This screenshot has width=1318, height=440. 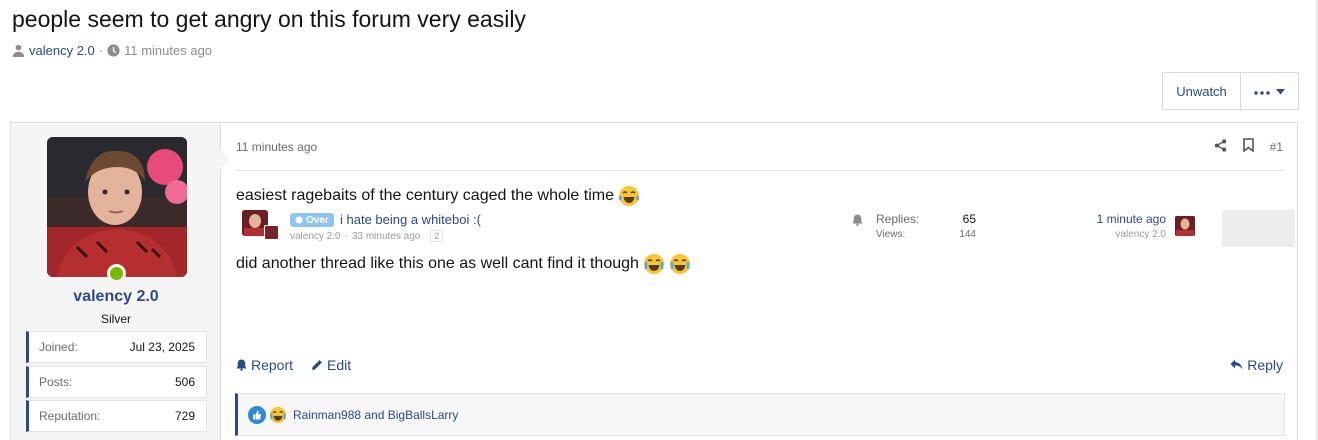 What do you see at coordinates (1106, 234) in the screenshot?
I see `last-reply-user: valency 2.0` at bounding box center [1106, 234].